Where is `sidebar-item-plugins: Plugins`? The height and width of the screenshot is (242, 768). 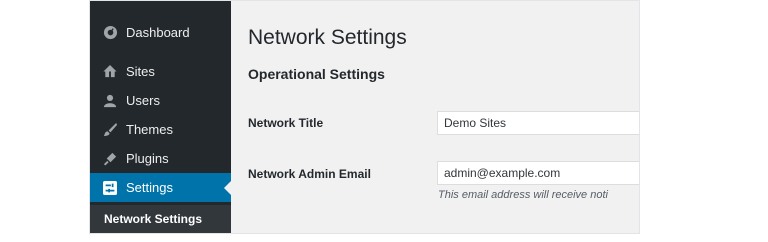
sidebar-item-plugins: Plugins is located at coordinates (160, 158).